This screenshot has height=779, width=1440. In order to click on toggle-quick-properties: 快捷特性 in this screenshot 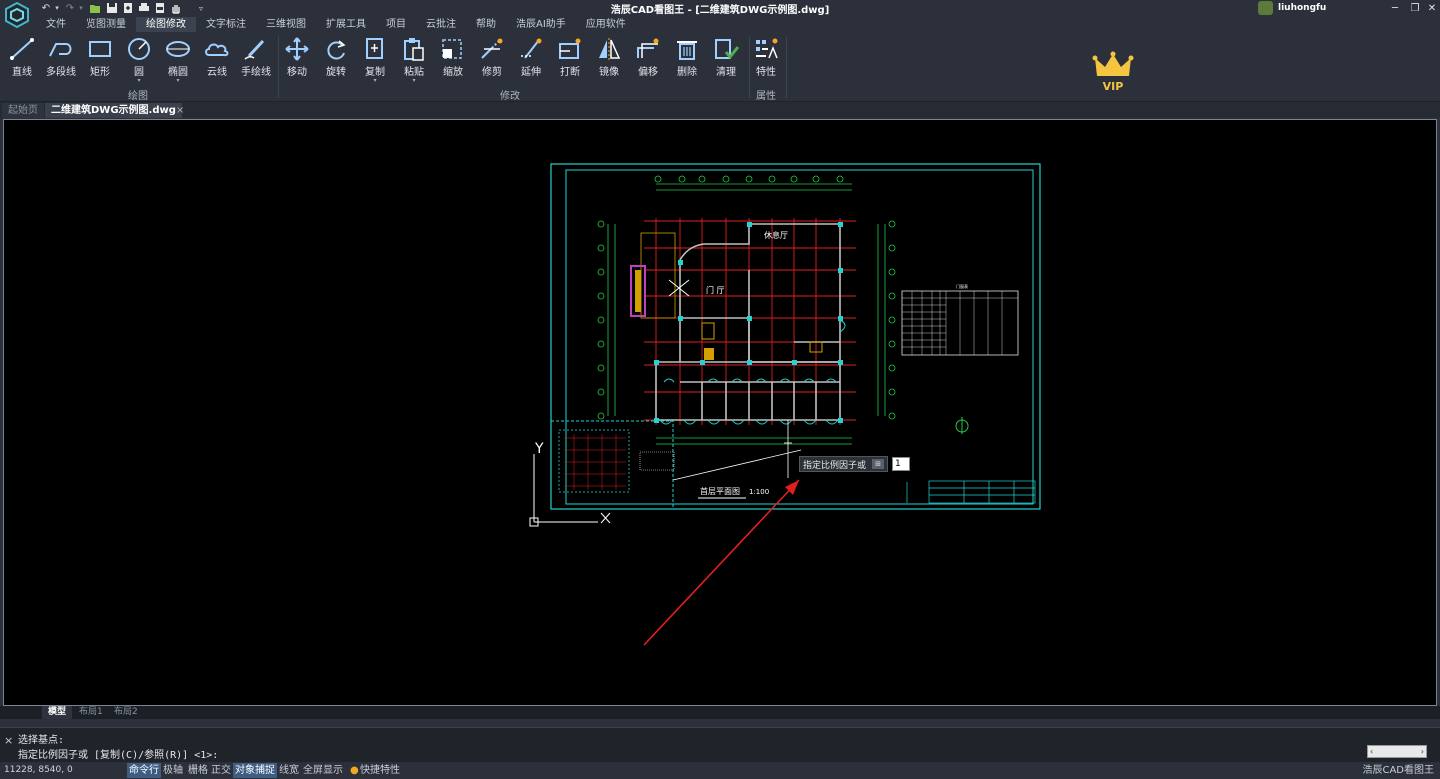, I will do `click(380, 770)`.